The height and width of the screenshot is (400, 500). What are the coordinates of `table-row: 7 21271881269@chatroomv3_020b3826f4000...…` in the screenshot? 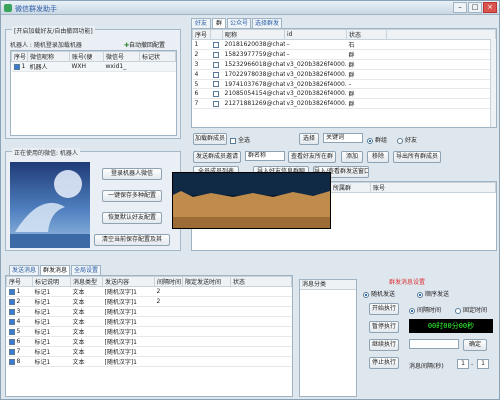 It's located at (344, 103).